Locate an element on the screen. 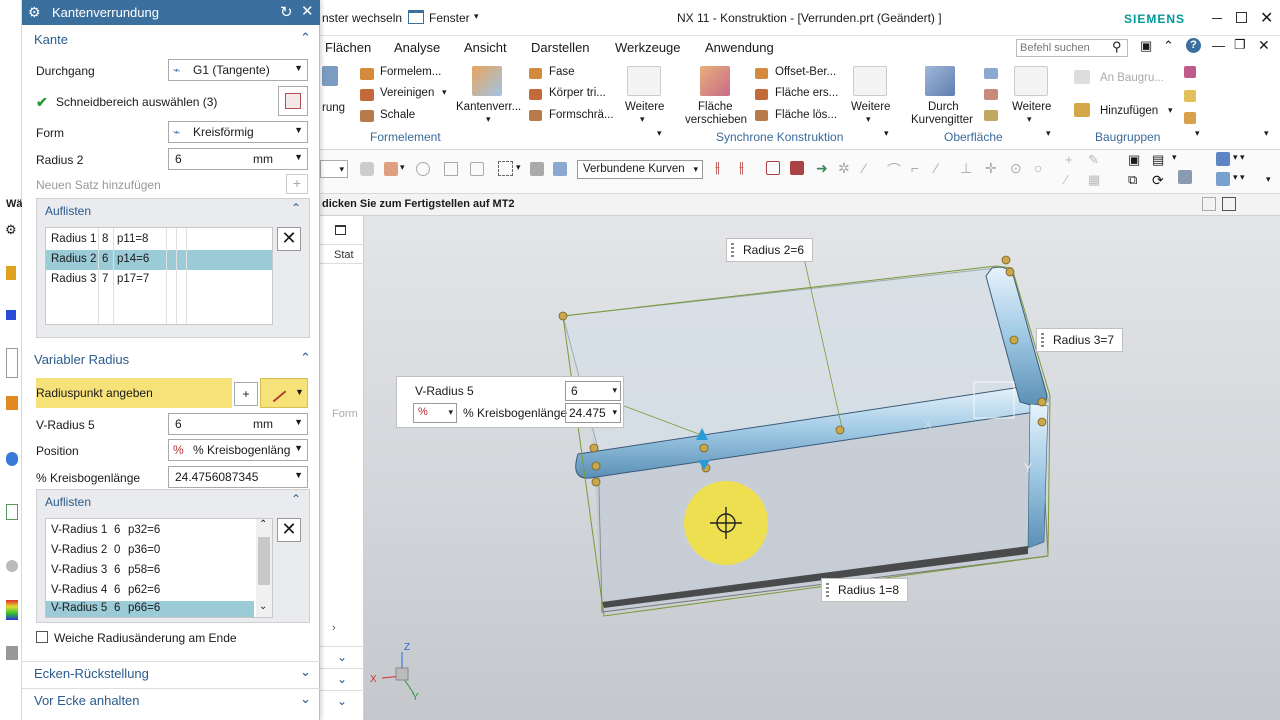 This screenshot has height=720, width=1280. web-browser-icon is located at coordinates (12, 512).